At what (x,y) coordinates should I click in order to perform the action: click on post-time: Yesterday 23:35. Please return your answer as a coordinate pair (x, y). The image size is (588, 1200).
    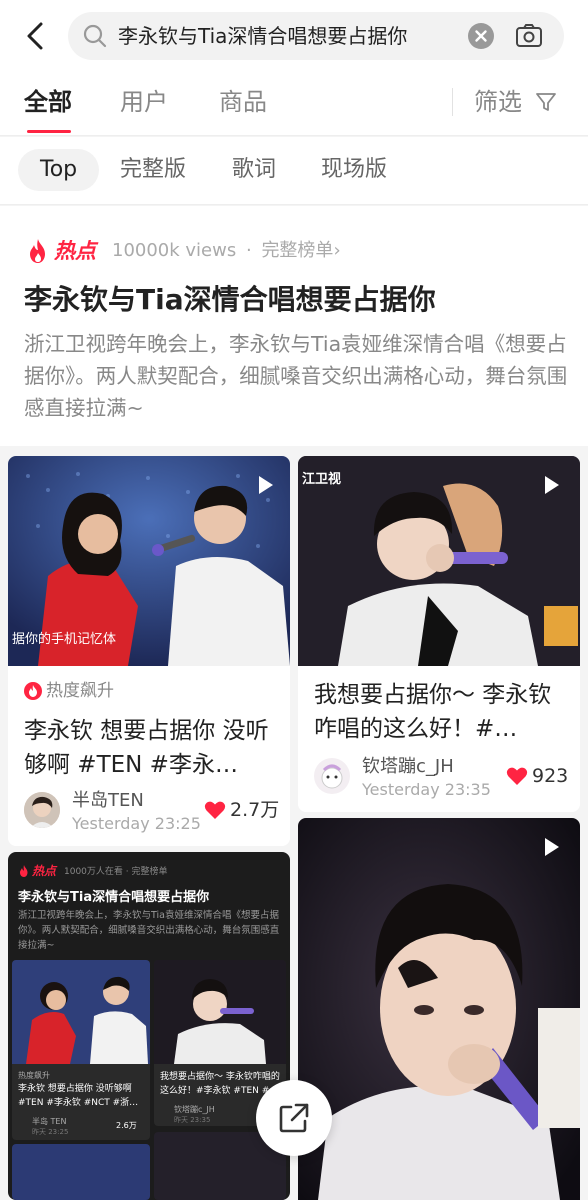
    Looking at the image, I should click on (426, 789).